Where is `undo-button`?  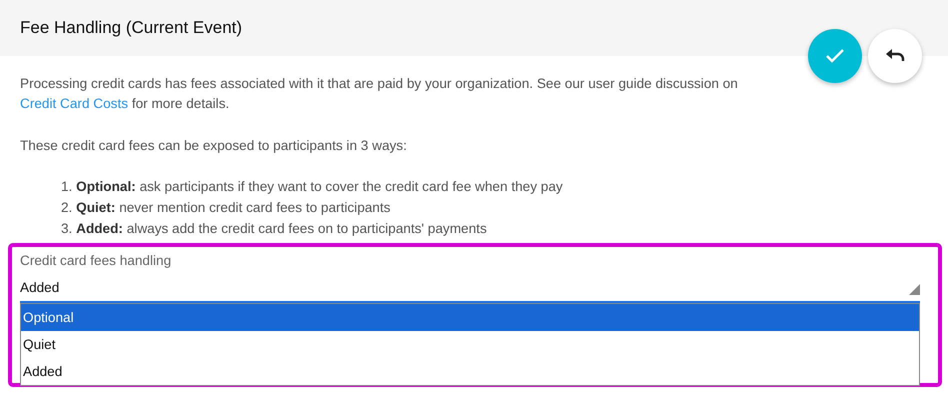
undo-button is located at coordinates (895, 56).